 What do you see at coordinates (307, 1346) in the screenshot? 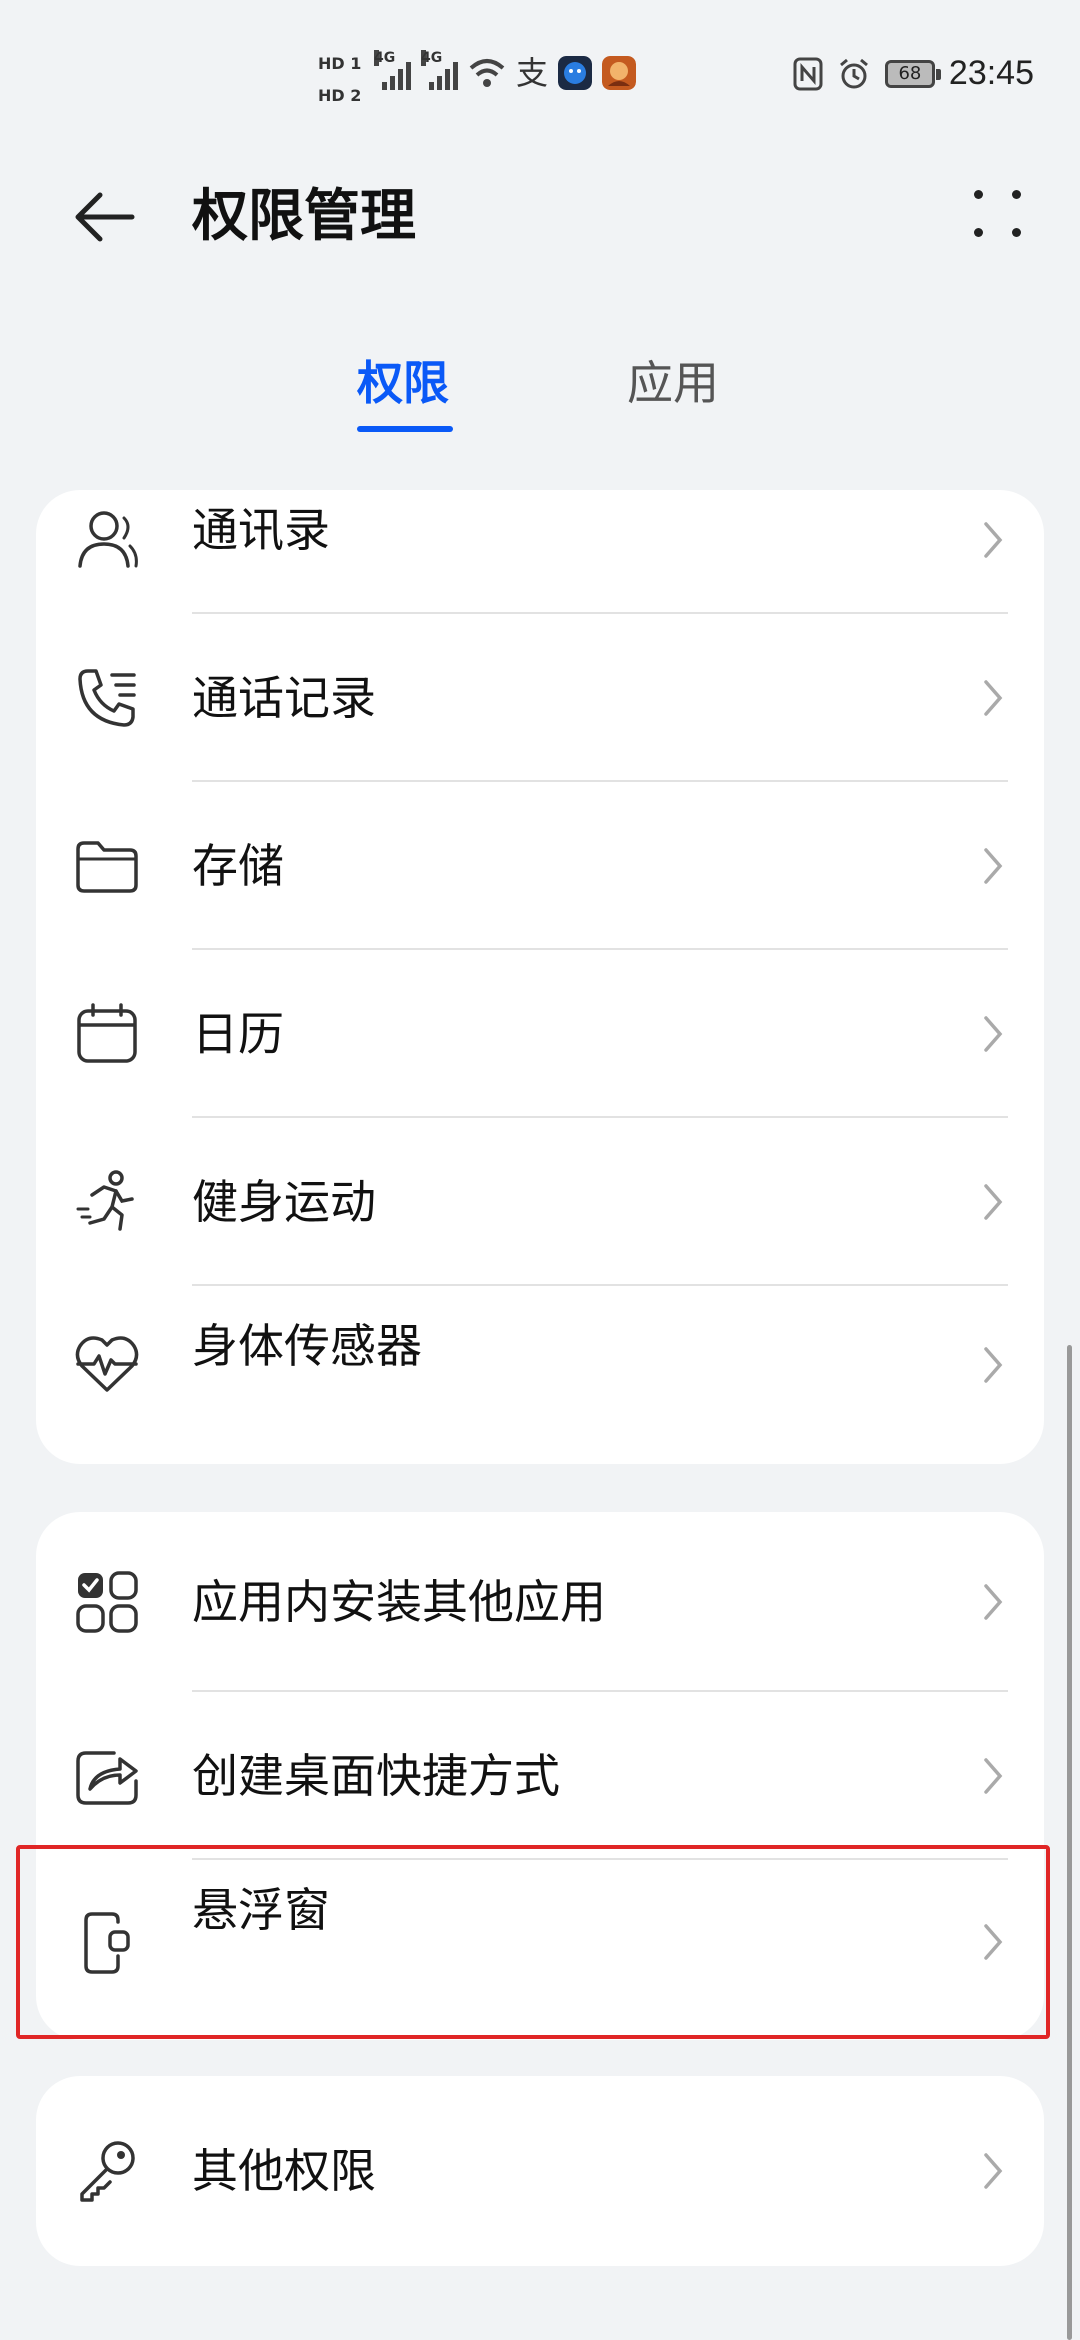
I see `list-item-label: 身体传感器` at bounding box center [307, 1346].